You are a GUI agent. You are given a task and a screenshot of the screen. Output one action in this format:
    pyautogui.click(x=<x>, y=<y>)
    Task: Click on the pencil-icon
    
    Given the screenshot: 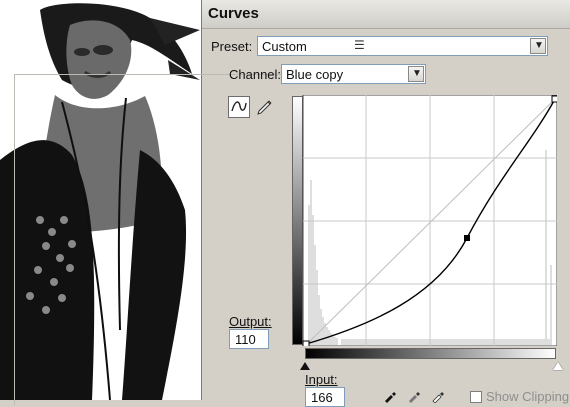 What is the action you would take?
    pyautogui.click(x=264, y=107)
    